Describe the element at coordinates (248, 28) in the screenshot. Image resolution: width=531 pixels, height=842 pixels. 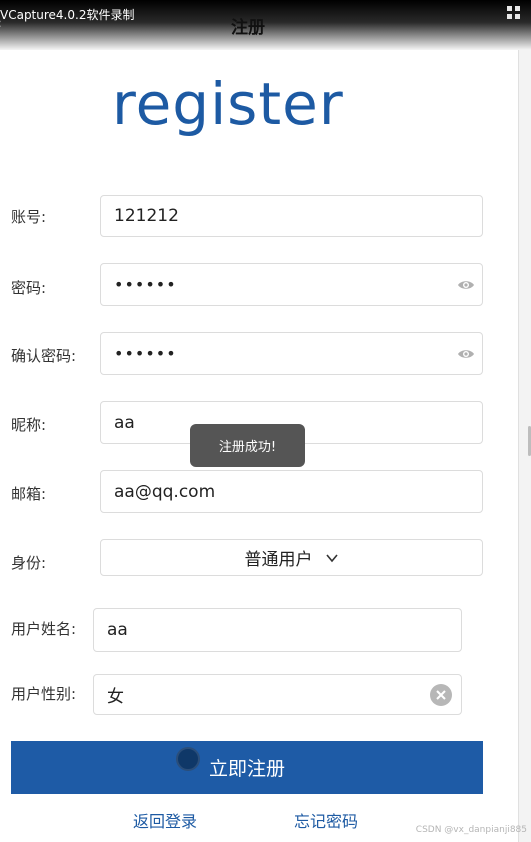
I see `page-title: 注册` at that location.